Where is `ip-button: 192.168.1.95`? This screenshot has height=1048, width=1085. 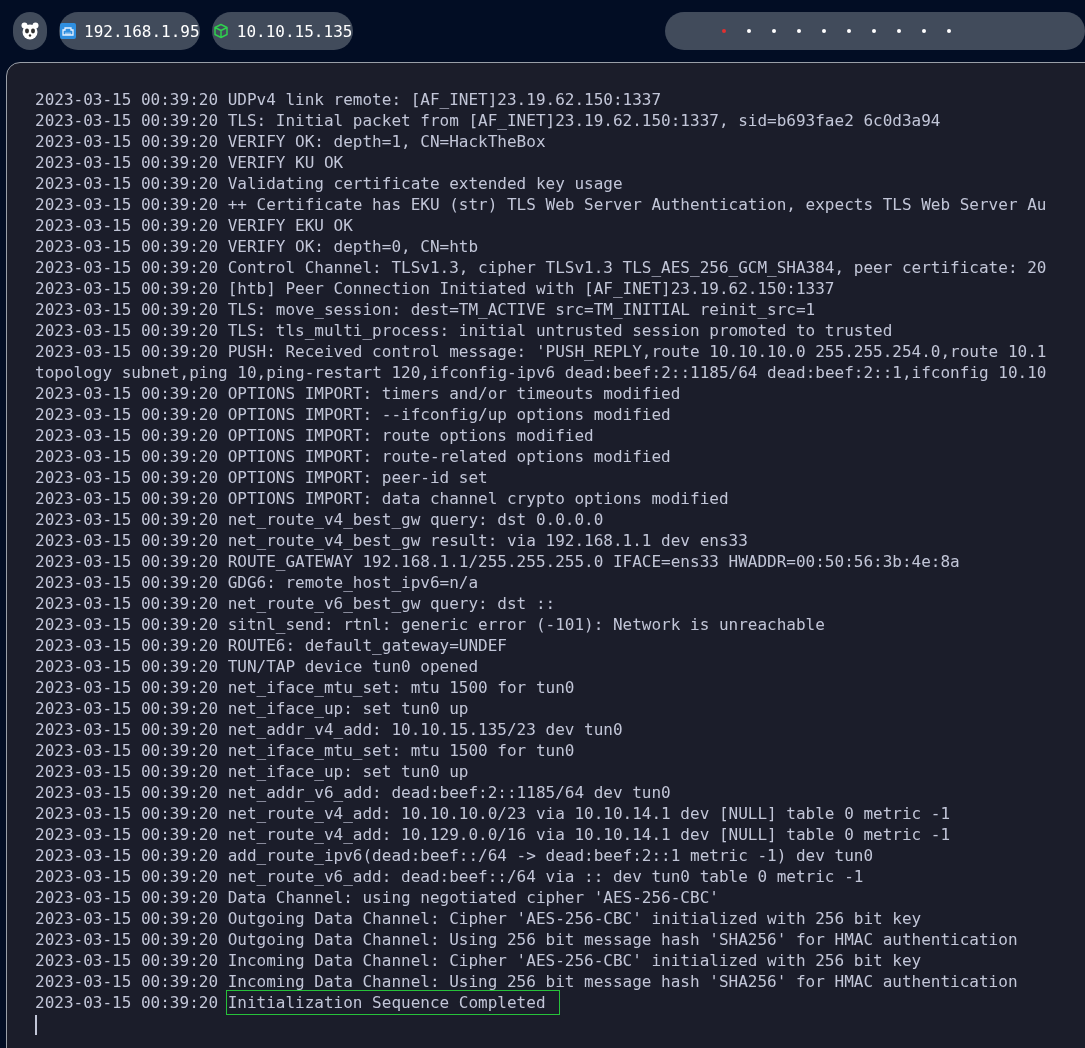 ip-button: 192.168.1.95 is located at coordinates (130, 31).